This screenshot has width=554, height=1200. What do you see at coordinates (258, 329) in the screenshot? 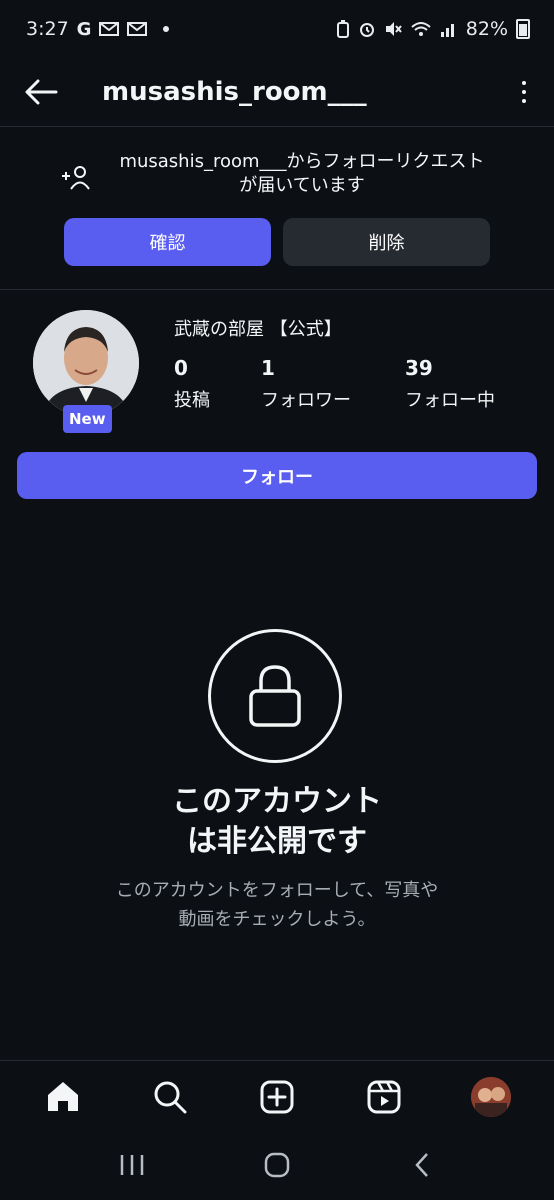
I see `profile-display-name: 武蔵の部屋 【公式】` at bounding box center [258, 329].